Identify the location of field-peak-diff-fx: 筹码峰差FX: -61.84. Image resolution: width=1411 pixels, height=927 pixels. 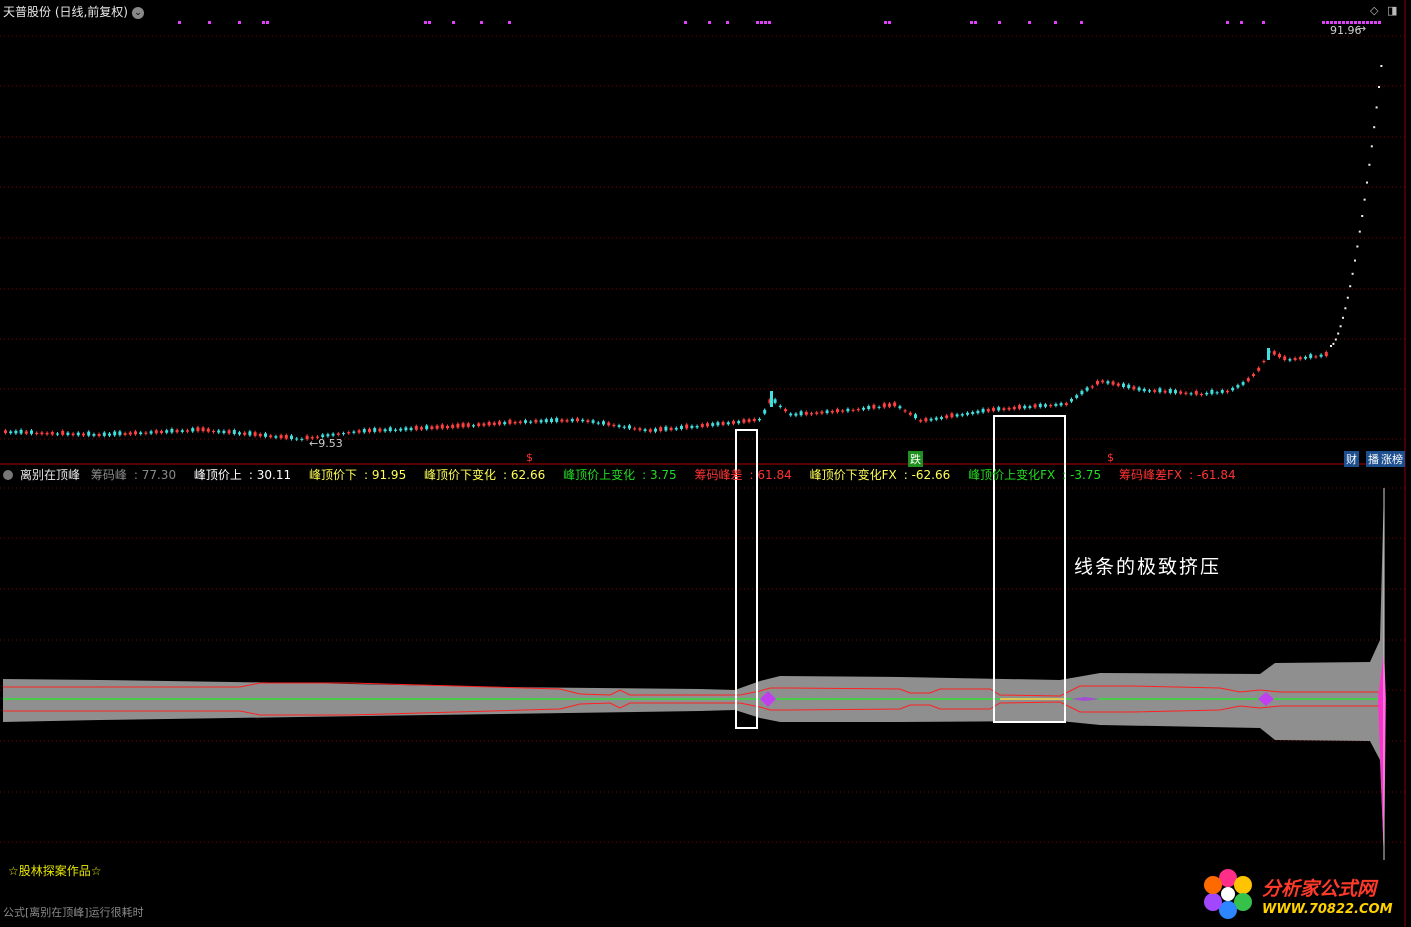
(1177, 475).